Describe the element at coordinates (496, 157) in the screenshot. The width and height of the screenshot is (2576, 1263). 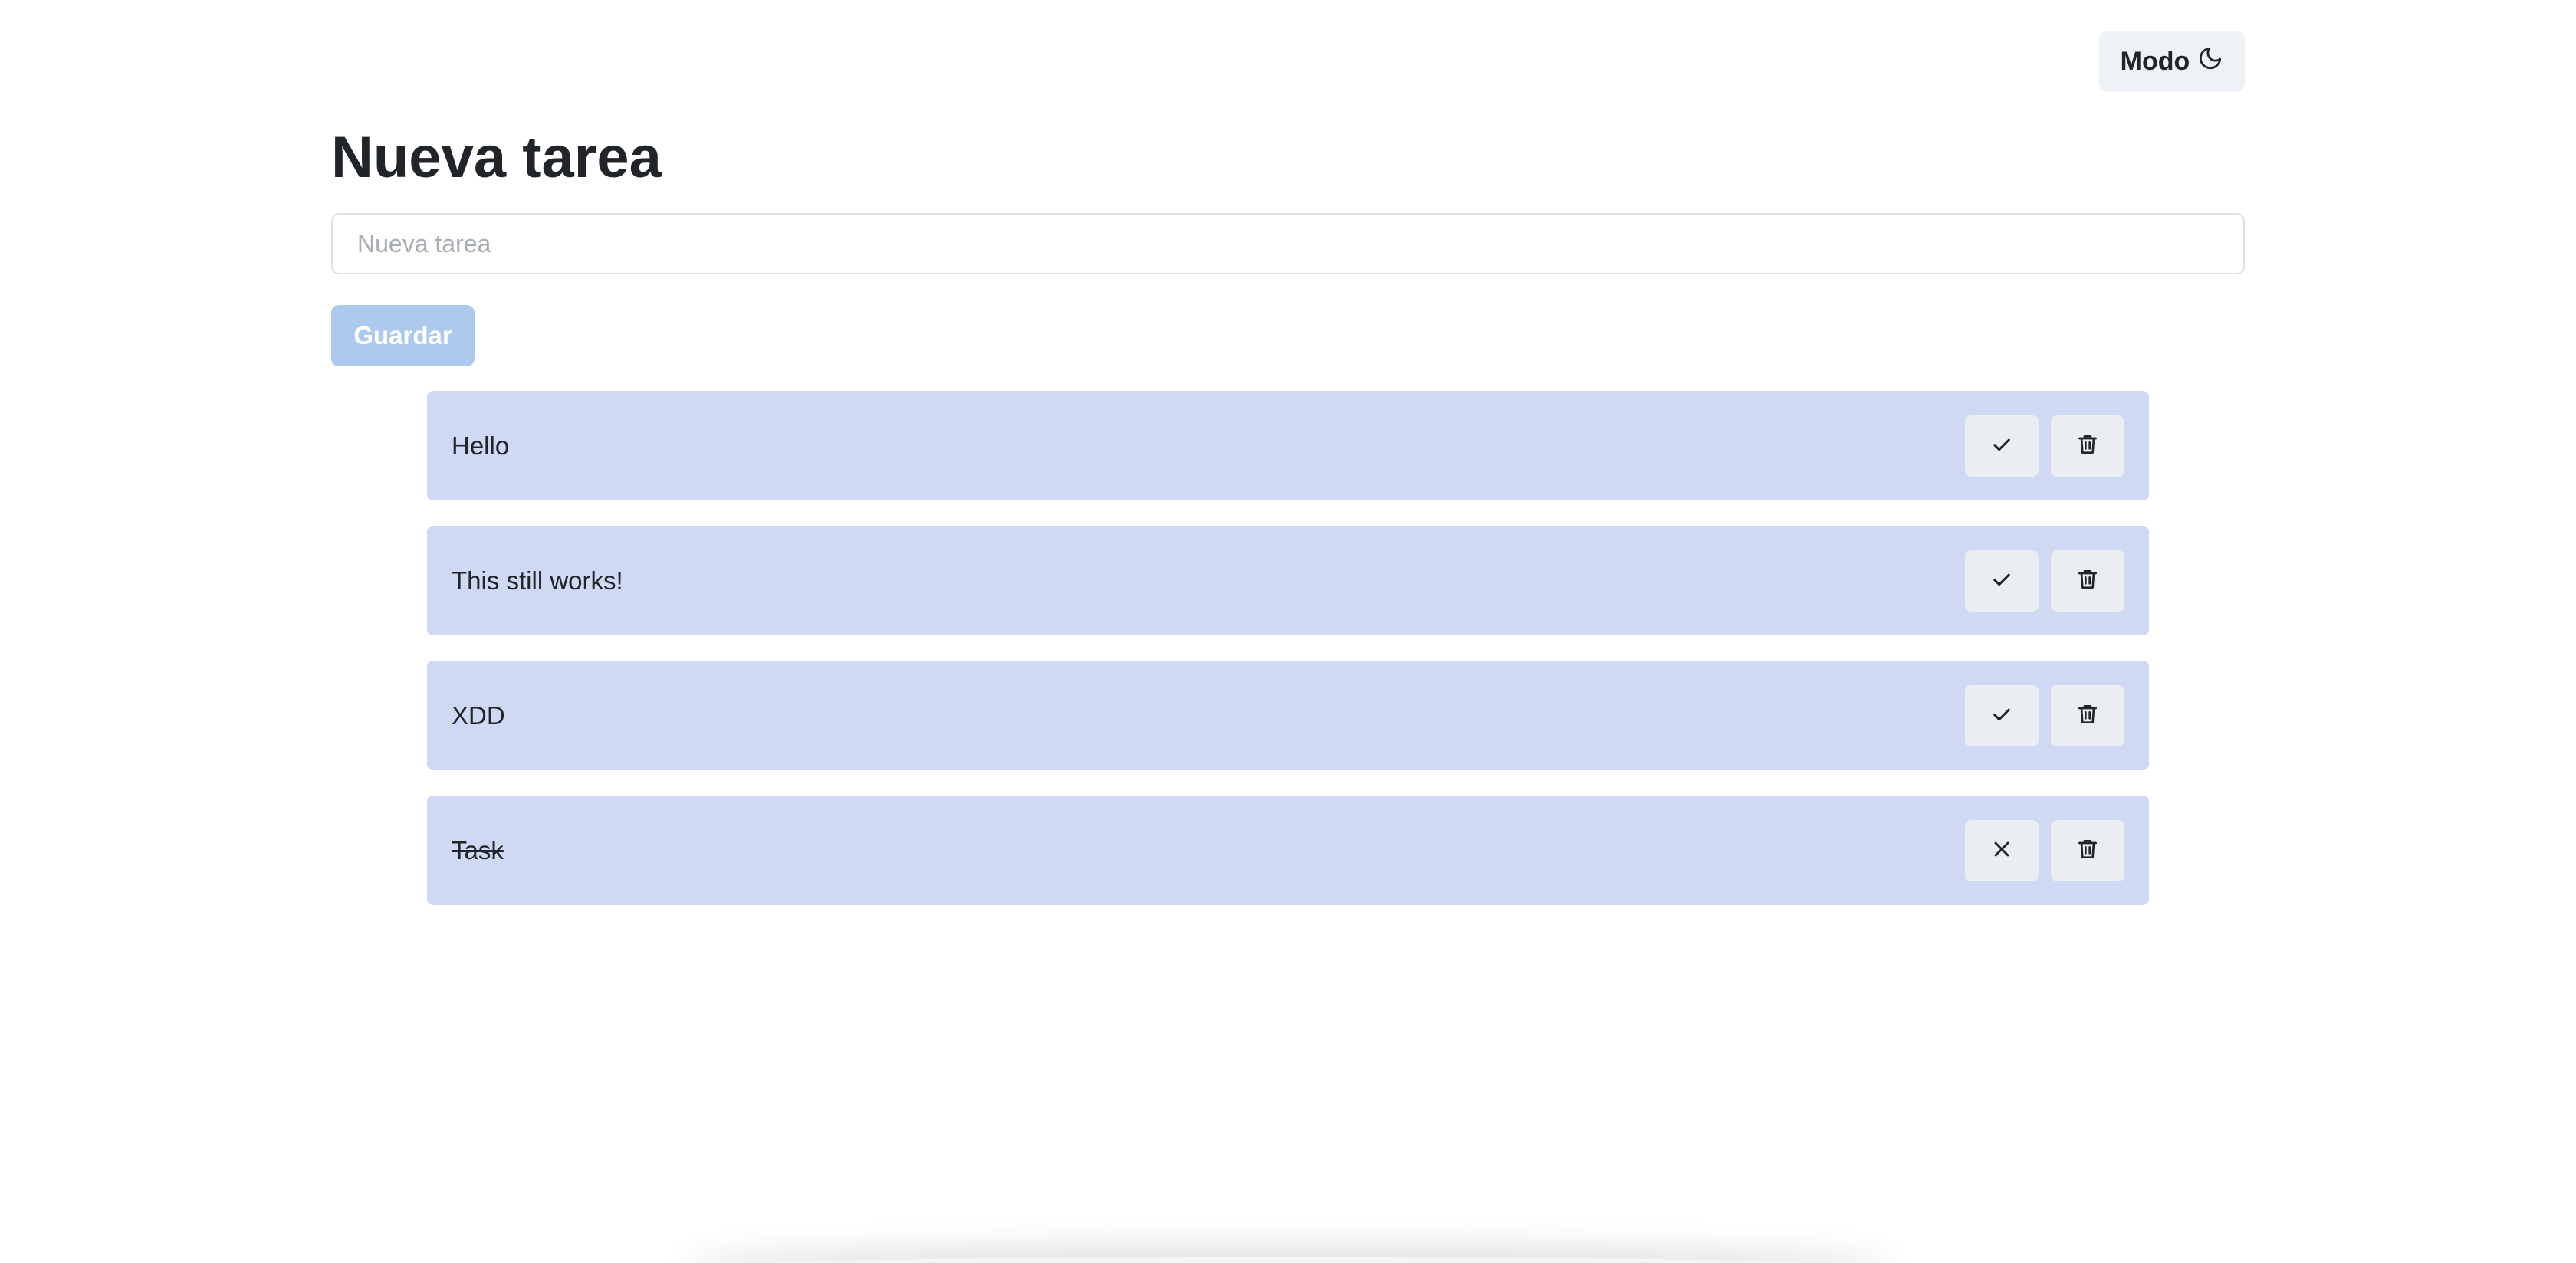
I see `page-title: Nueva tarea` at that location.